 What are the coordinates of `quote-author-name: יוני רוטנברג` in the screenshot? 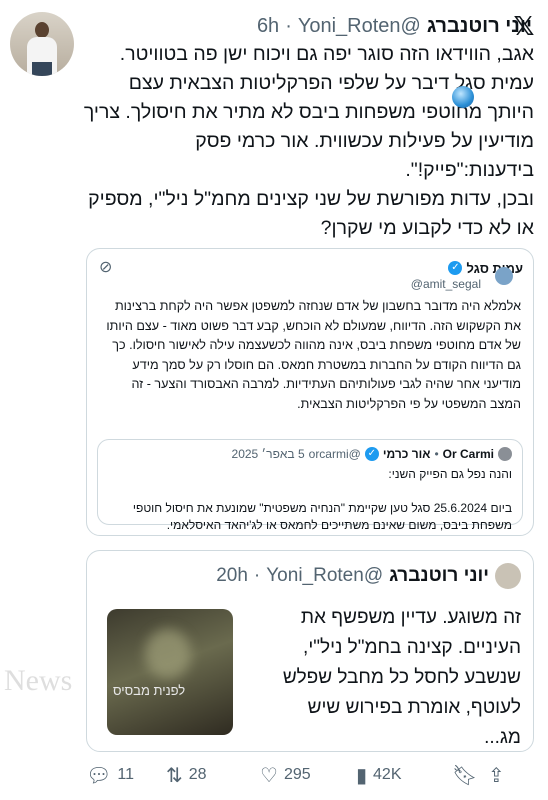 It's located at (439, 575).